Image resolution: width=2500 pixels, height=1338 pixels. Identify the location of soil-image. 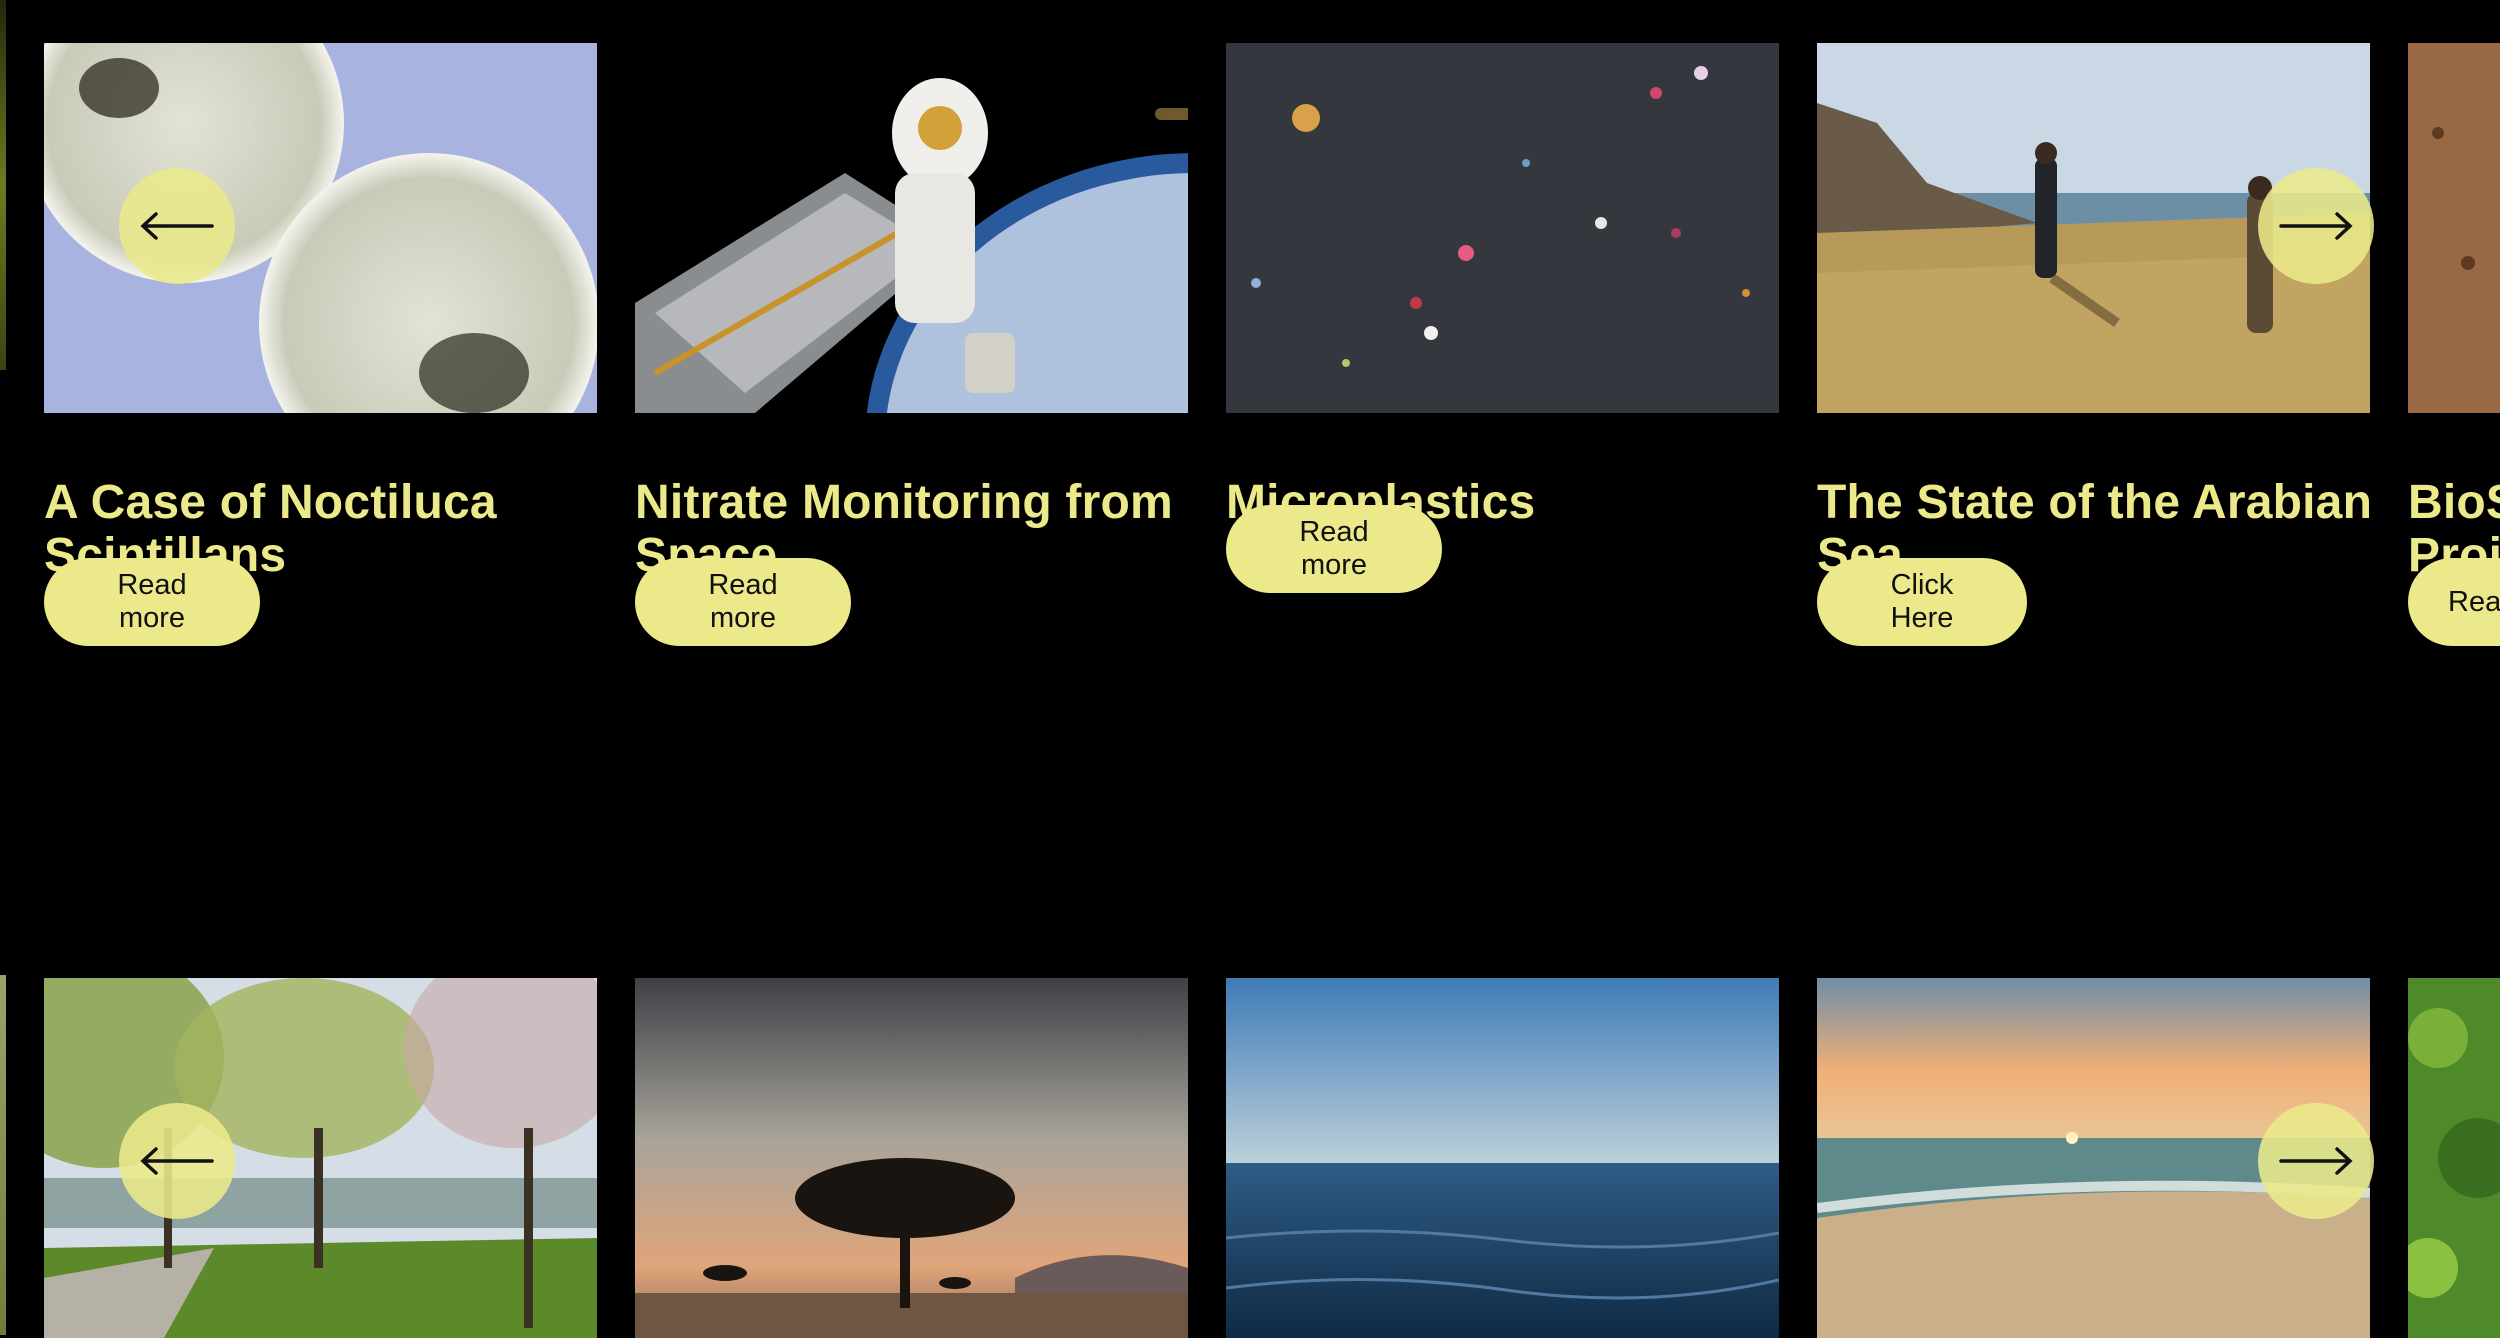
(2454, 228).